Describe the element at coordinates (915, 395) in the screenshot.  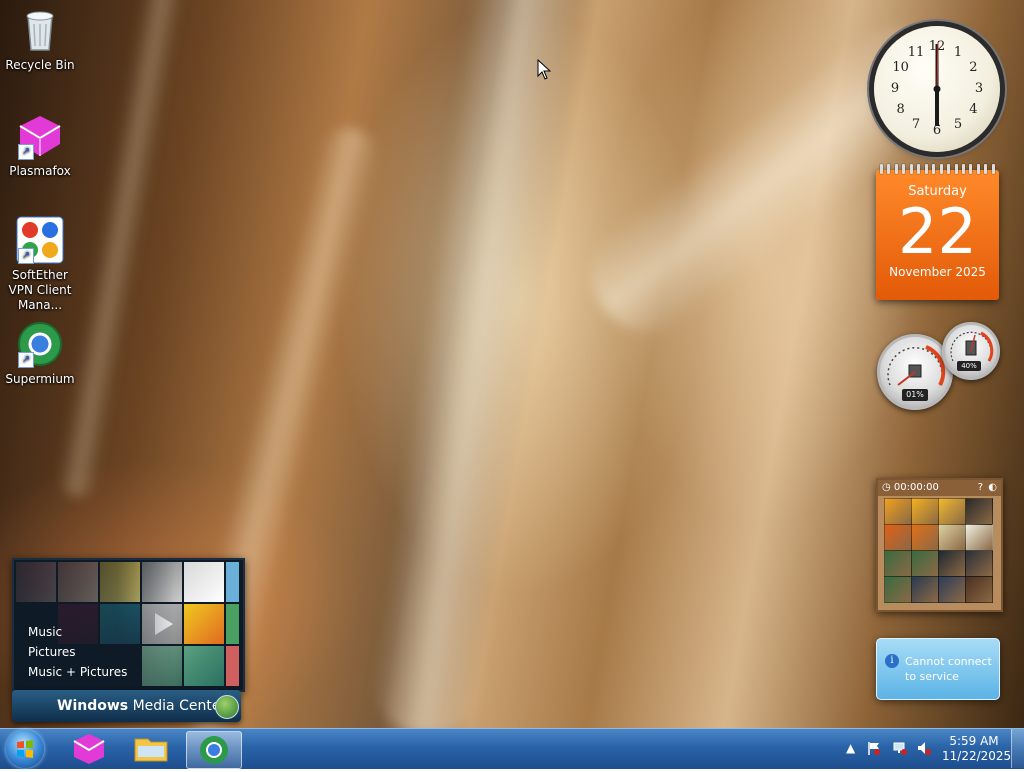
I see `cpu-percent: 01%` at that location.